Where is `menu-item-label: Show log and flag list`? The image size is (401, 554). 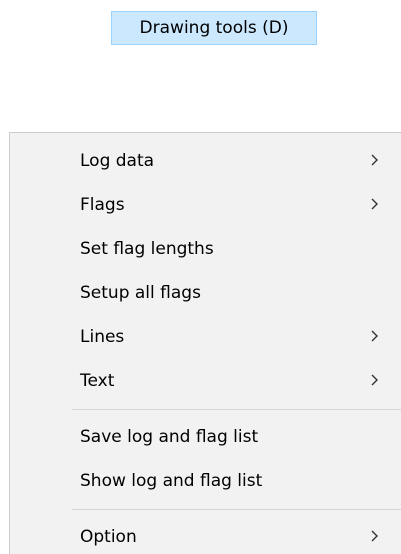
menu-item-label: Show log and flag list is located at coordinates (171, 481).